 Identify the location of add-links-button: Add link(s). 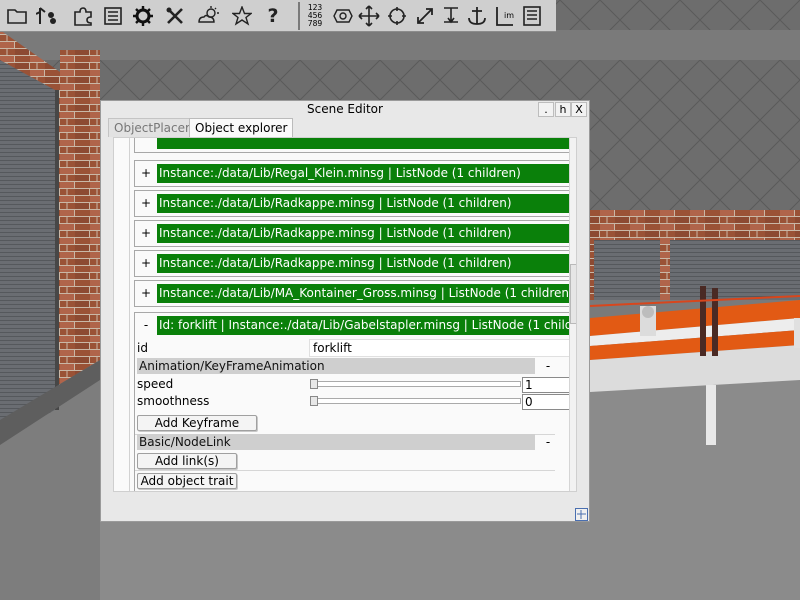
(187, 461).